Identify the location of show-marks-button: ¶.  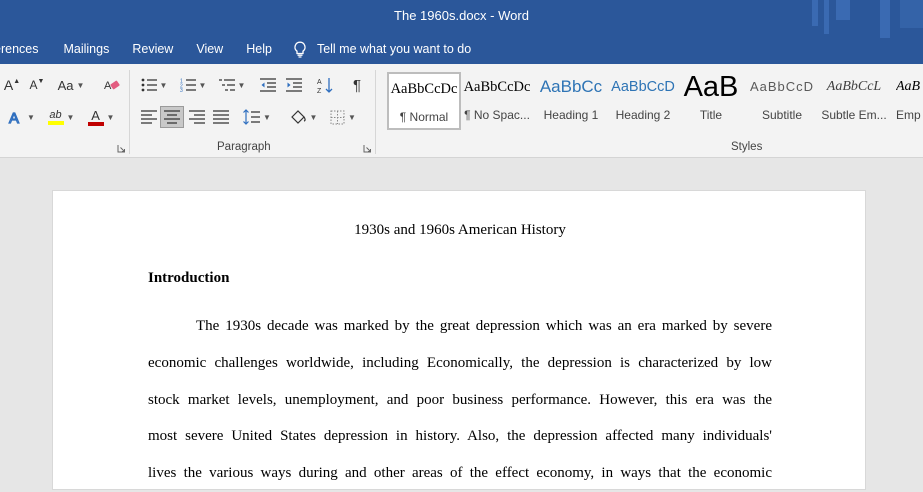
(357, 85).